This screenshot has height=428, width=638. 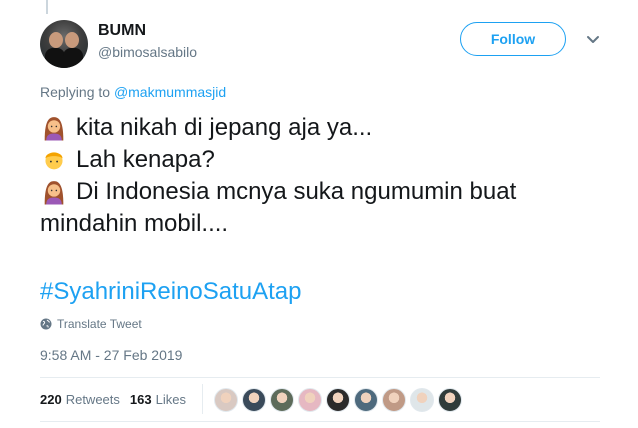 I want to click on hashtag-link: #SyahriniReinoSatuAtap, so click(x=171, y=292).